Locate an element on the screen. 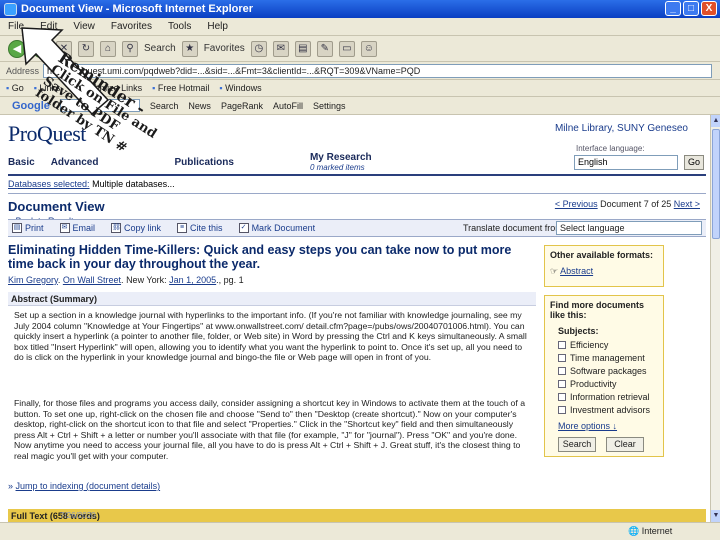  menu-bar: File Edit View Favorites Tools Help is located at coordinates (360, 27).